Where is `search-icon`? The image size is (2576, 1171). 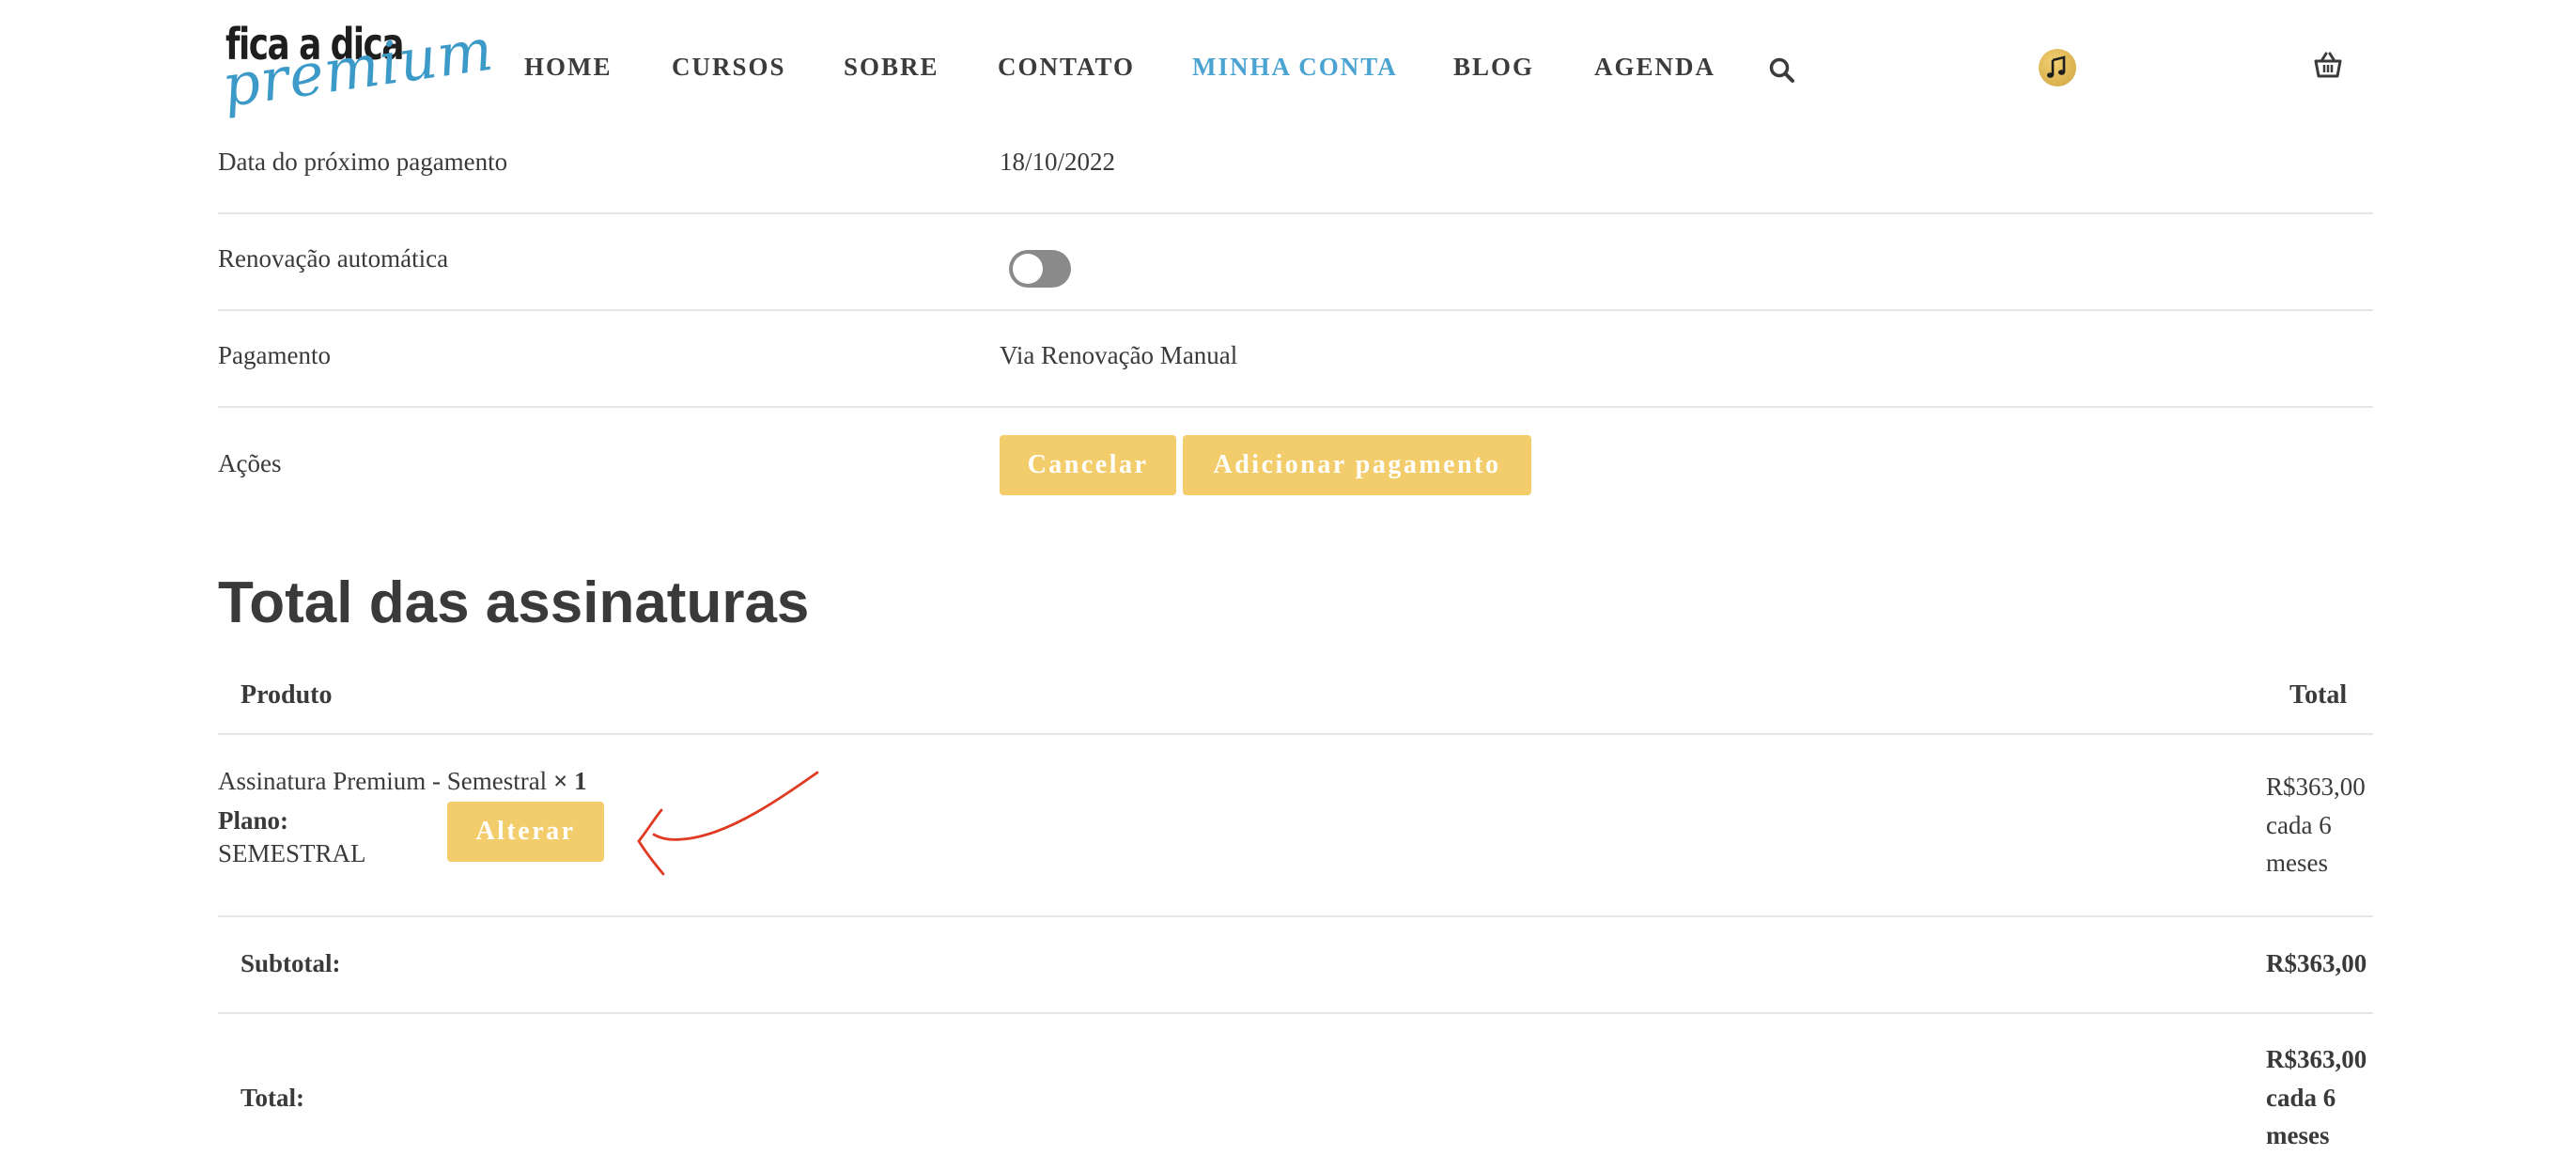
search-icon is located at coordinates (1782, 70).